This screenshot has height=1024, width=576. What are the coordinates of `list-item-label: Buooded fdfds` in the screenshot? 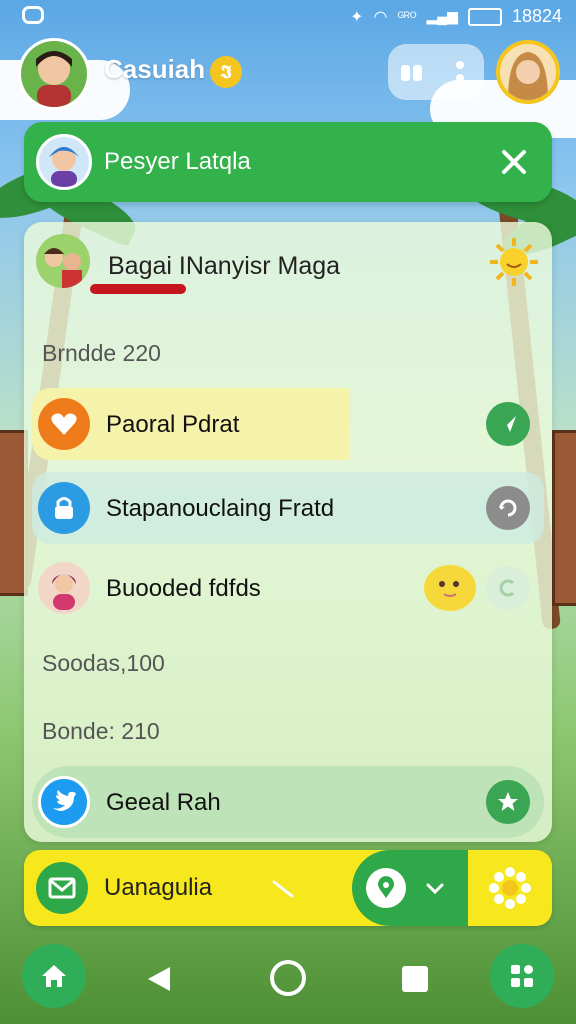 It's located at (183, 588).